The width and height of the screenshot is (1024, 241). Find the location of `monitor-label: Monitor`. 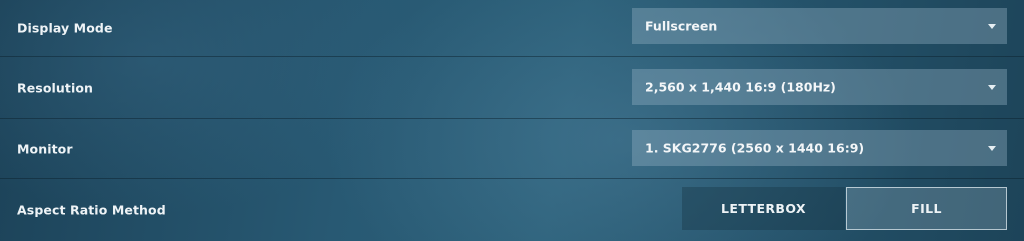

monitor-label: Monitor is located at coordinates (45, 148).